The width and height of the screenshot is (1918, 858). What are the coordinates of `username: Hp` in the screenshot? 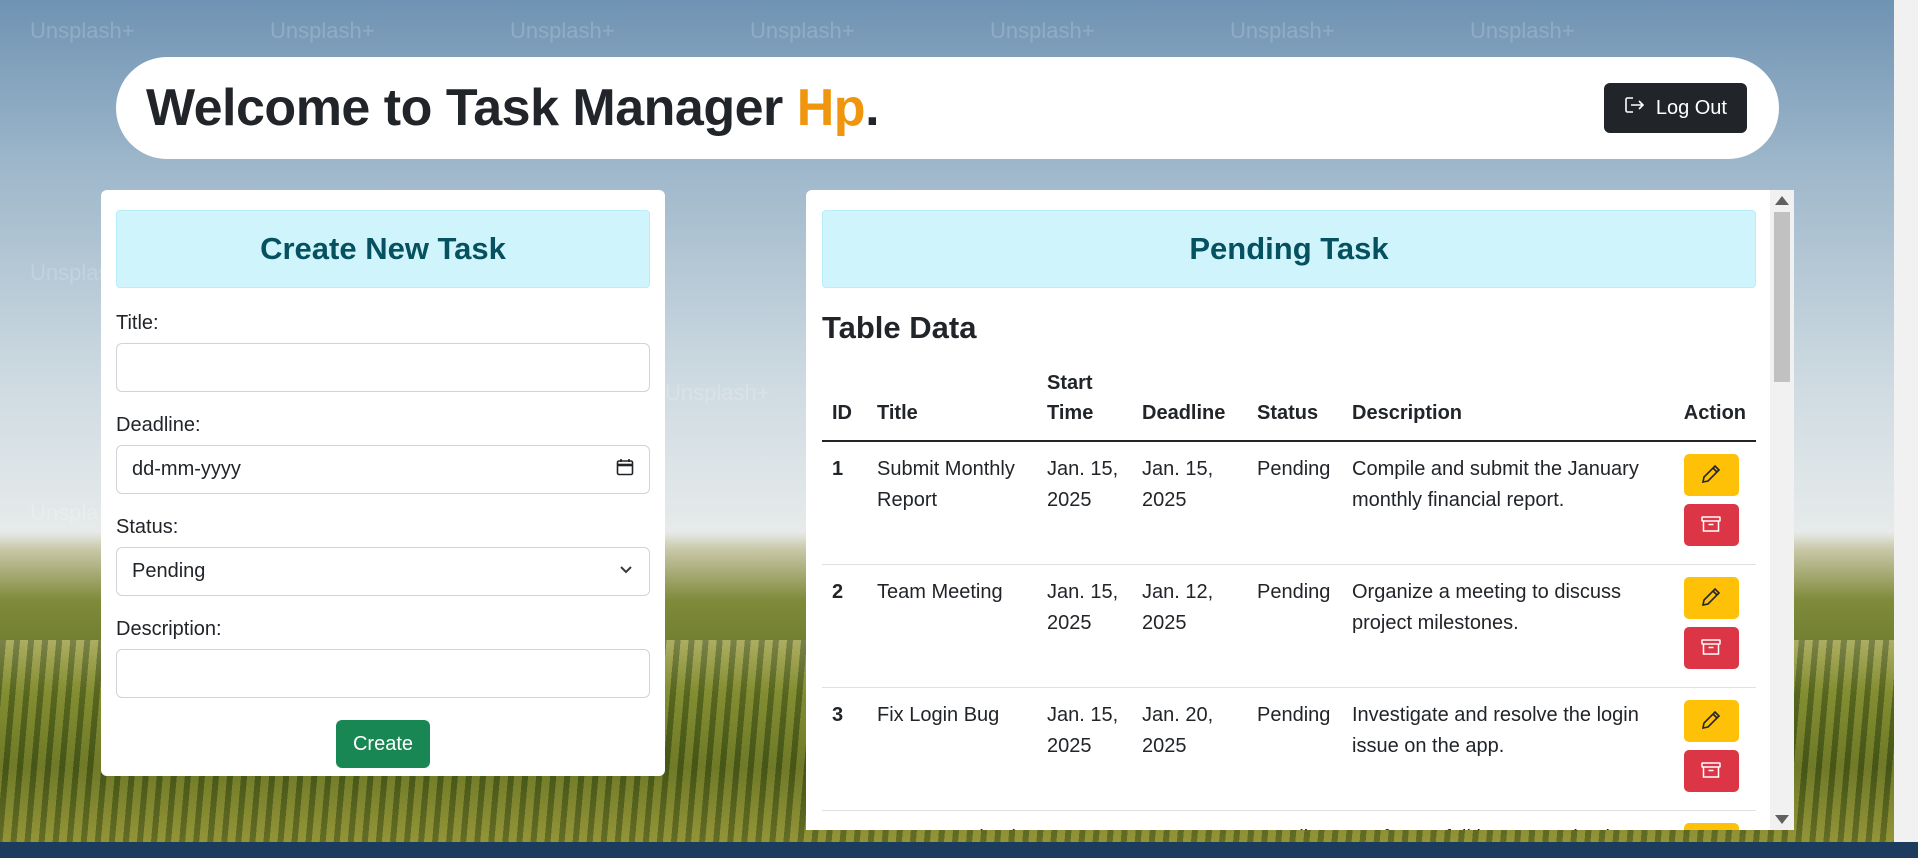 It's located at (831, 108).